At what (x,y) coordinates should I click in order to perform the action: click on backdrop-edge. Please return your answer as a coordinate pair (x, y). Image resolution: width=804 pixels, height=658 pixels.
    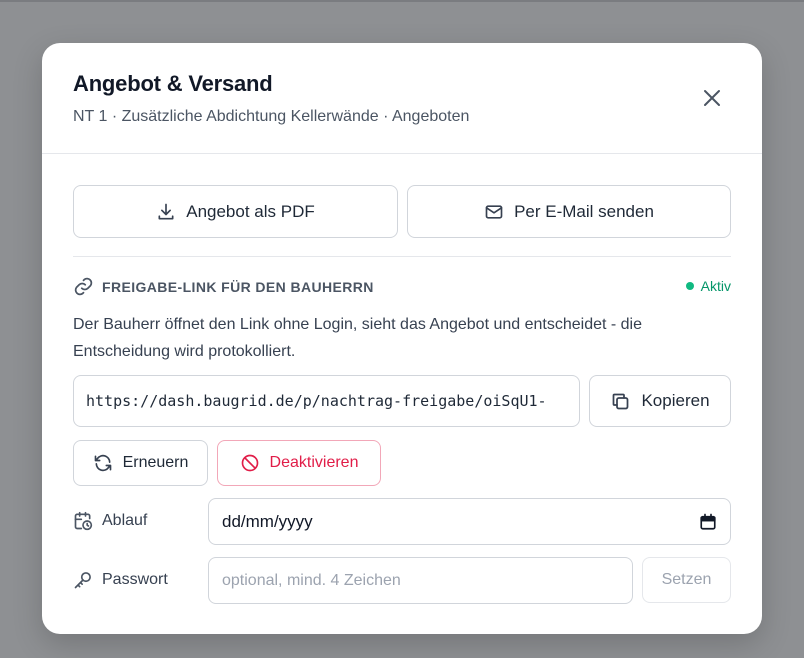
    Looking at the image, I should click on (402, 1).